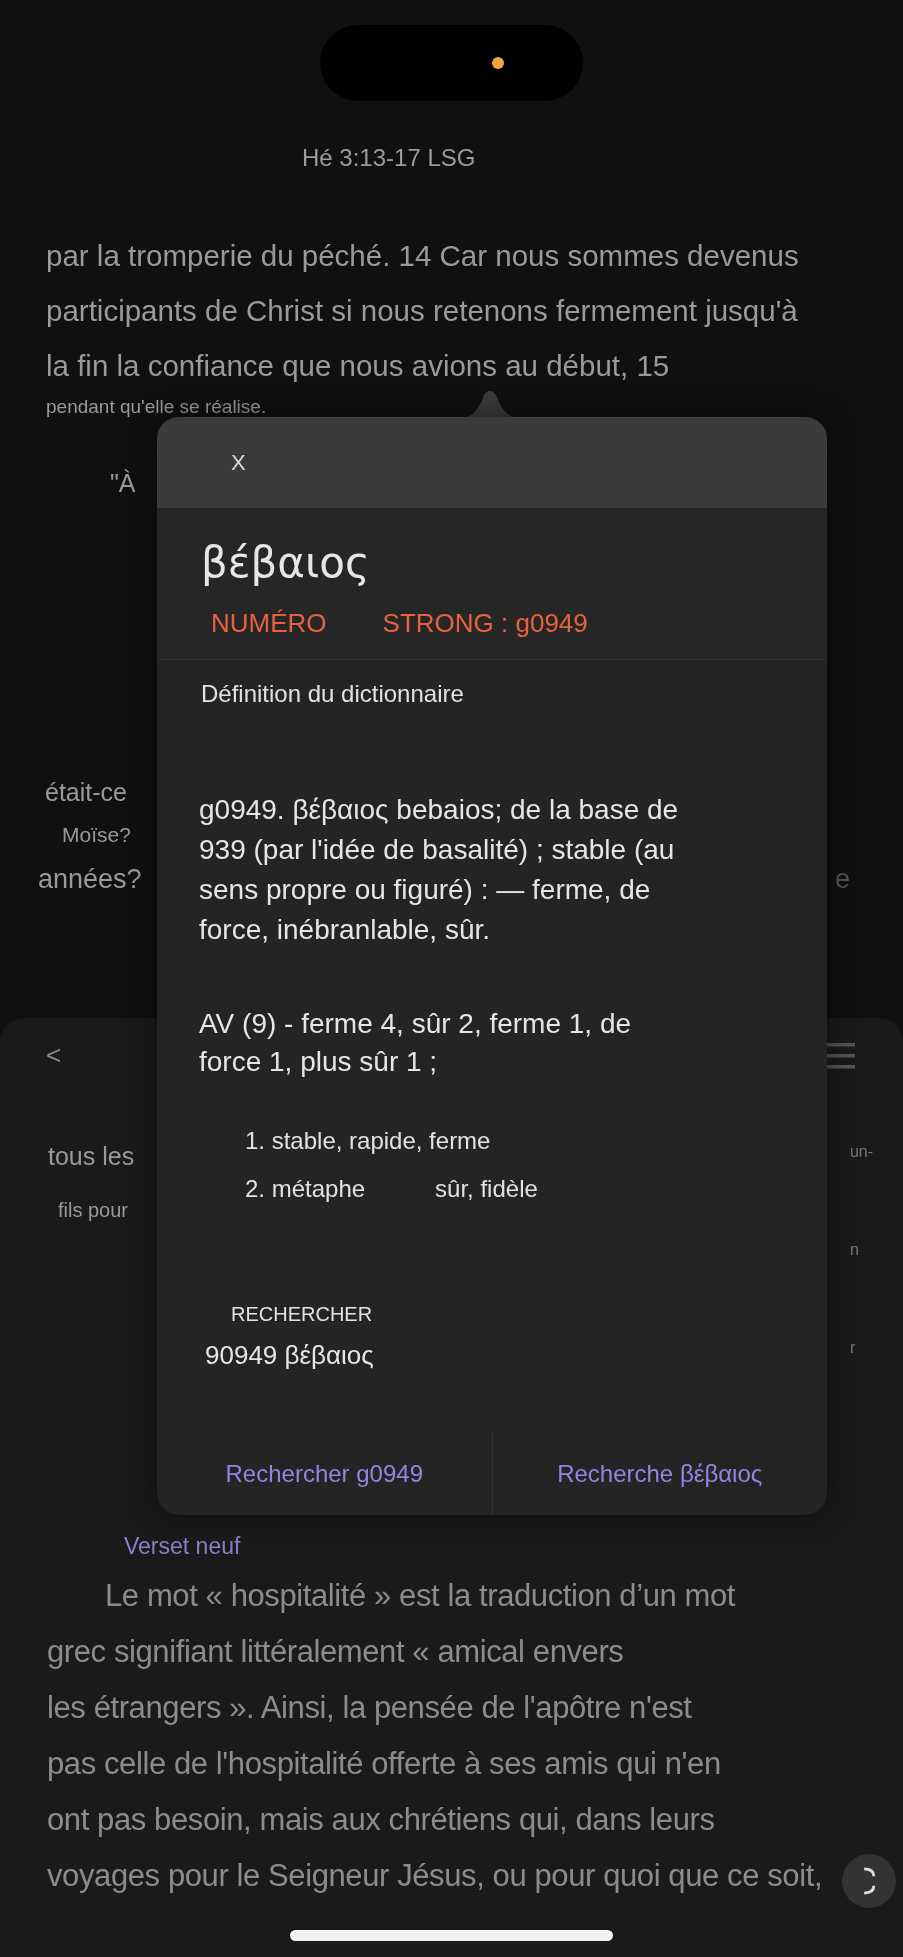  Describe the element at coordinates (840, 1055) in the screenshot. I see `menu-icon` at that location.